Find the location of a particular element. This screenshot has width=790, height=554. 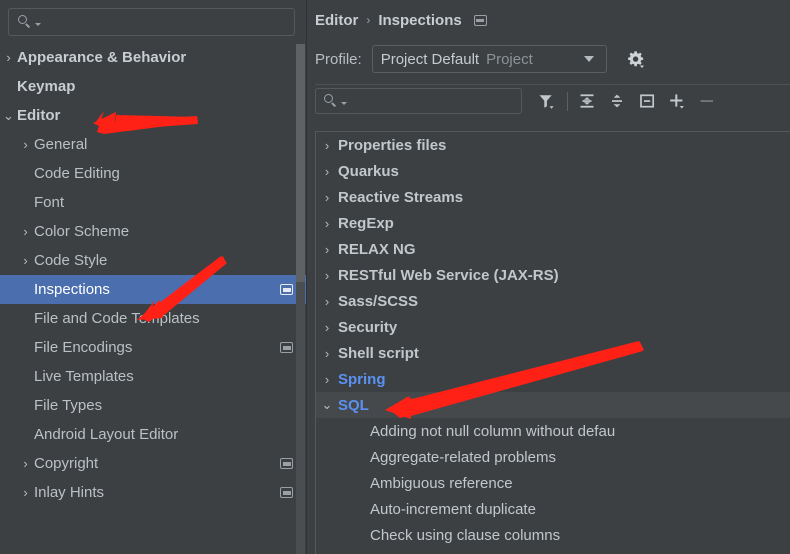

sidebar-item-code-style: › Code Style is located at coordinates (153, 260).